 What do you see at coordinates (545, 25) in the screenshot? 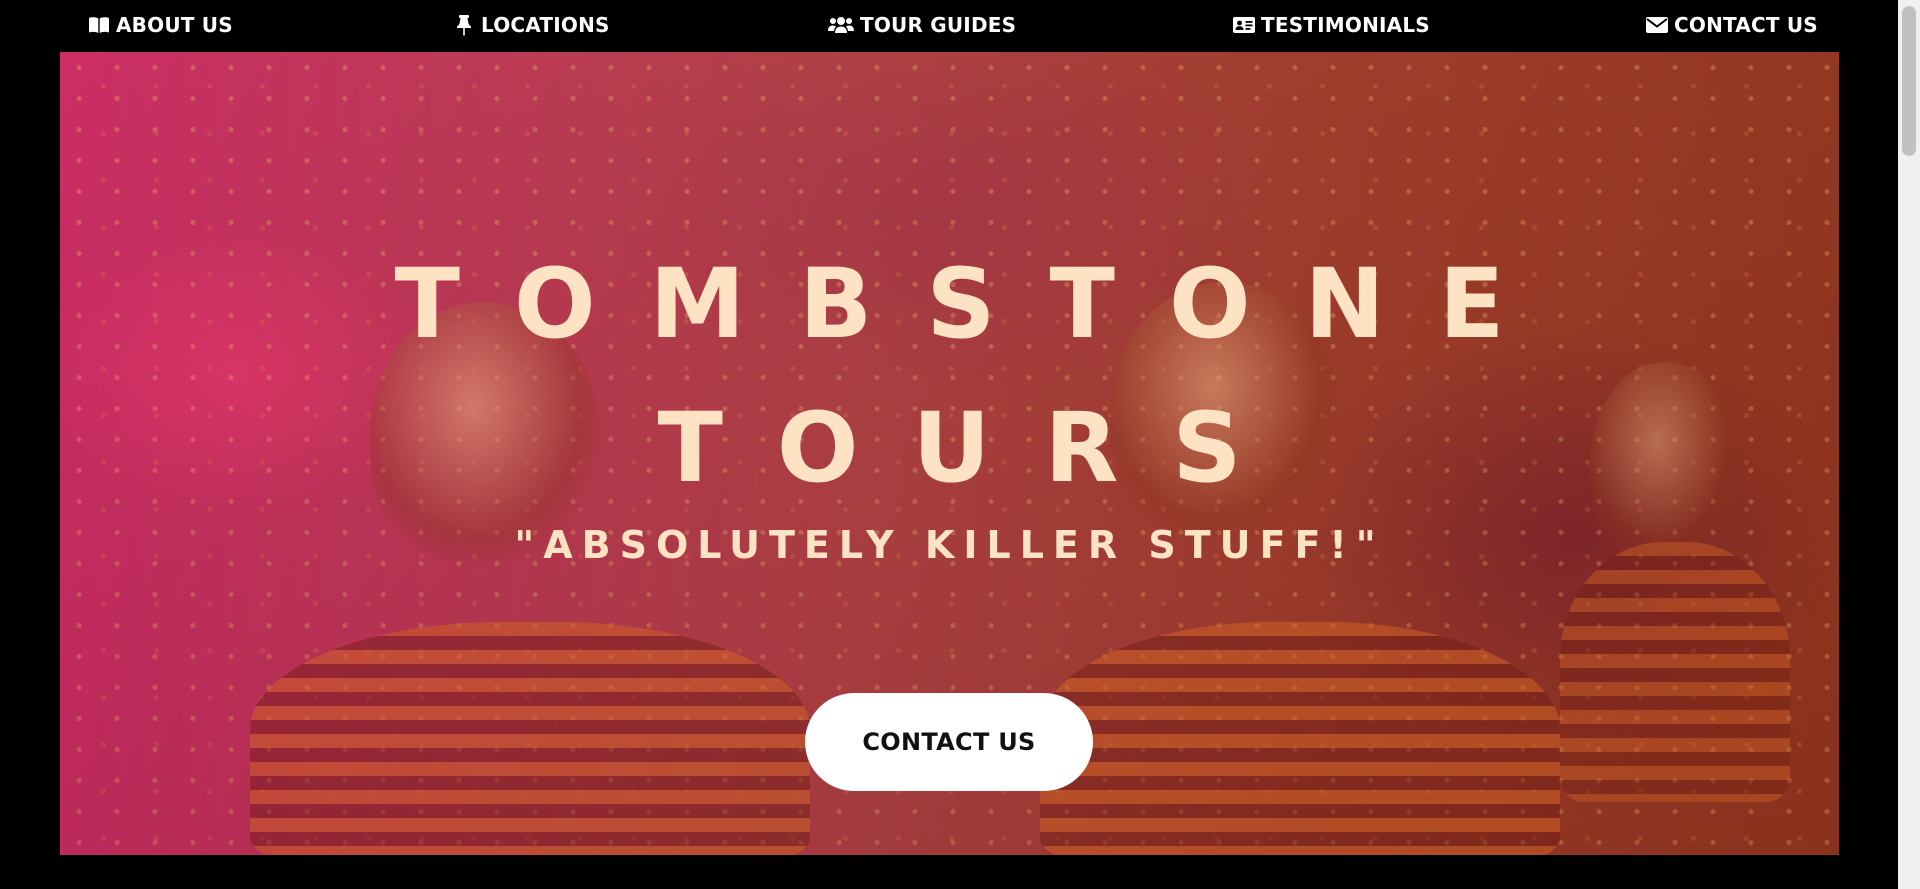
I see `nav-link-label: LOCATIONS` at bounding box center [545, 25].